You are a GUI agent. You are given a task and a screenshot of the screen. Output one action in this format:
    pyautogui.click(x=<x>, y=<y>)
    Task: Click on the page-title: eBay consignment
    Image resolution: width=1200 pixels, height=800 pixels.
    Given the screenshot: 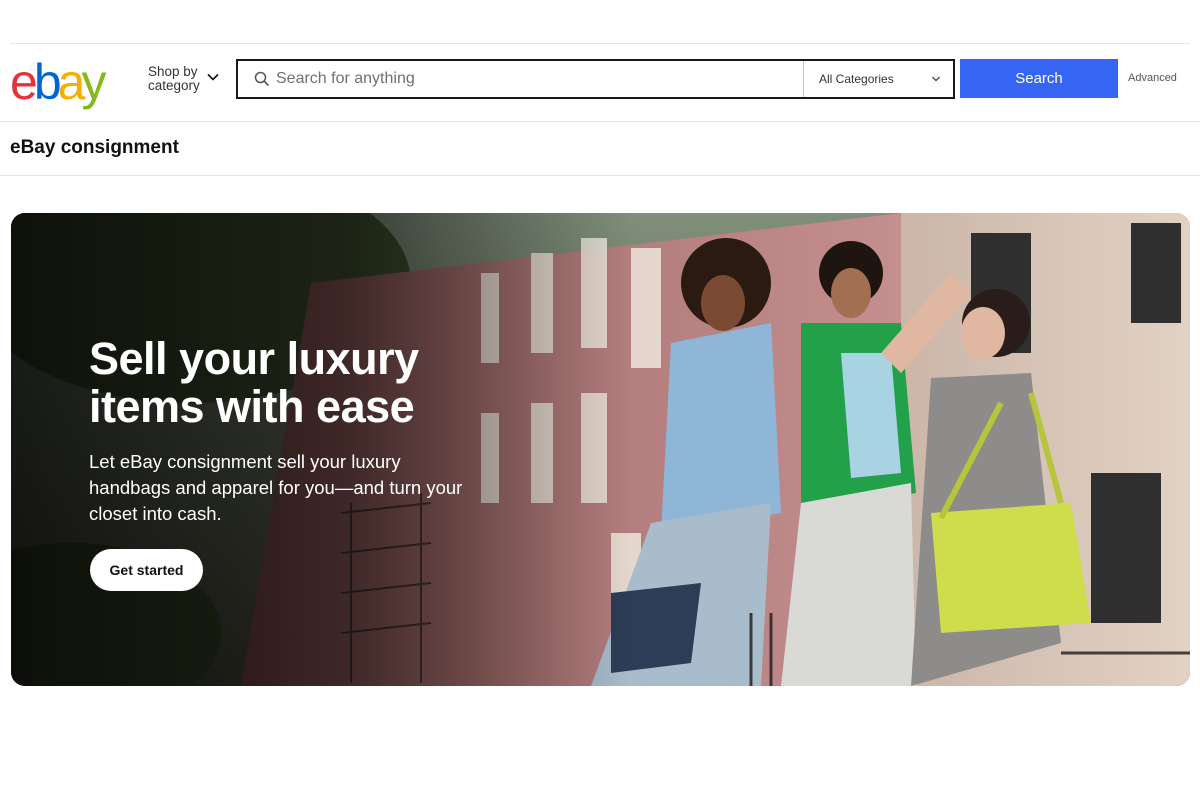 What is the action you would take?
    pyautogui.click(x=94, y=147)
    